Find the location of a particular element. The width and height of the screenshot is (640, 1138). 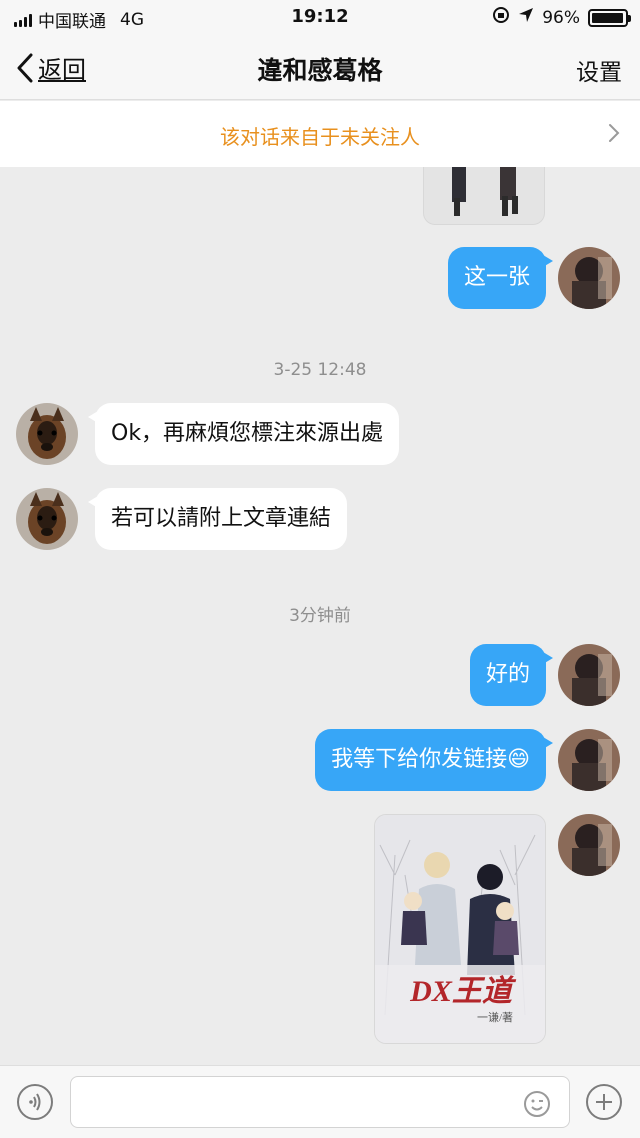

book-author-text: 一谦/著 is located at coordinates (495, 1017).